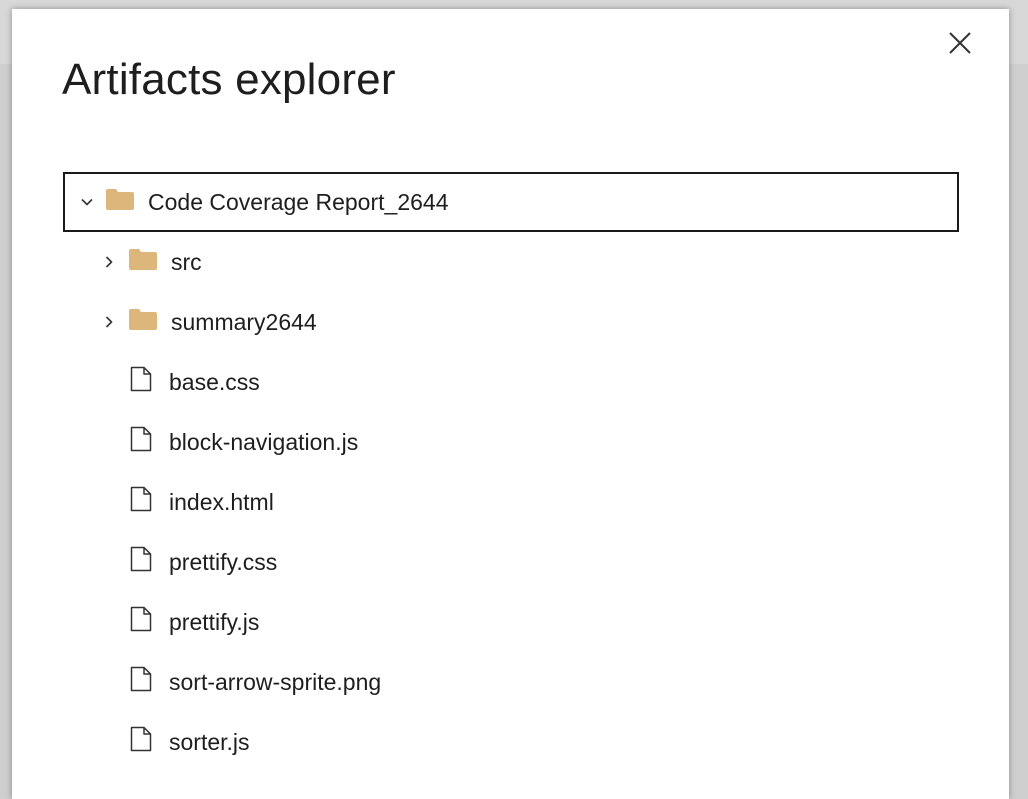 Image resolution: width=1028 pixels, height=799 pixels. I want to click on tree-item-label: src, so click(186, 261).